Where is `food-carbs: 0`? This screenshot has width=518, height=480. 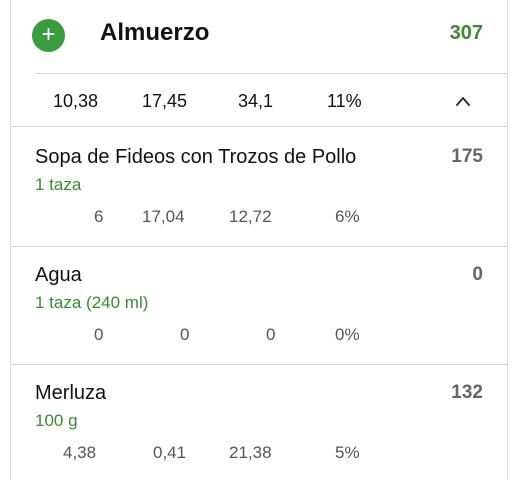 food-carbs: 0 is located at coordinates (185, 334).